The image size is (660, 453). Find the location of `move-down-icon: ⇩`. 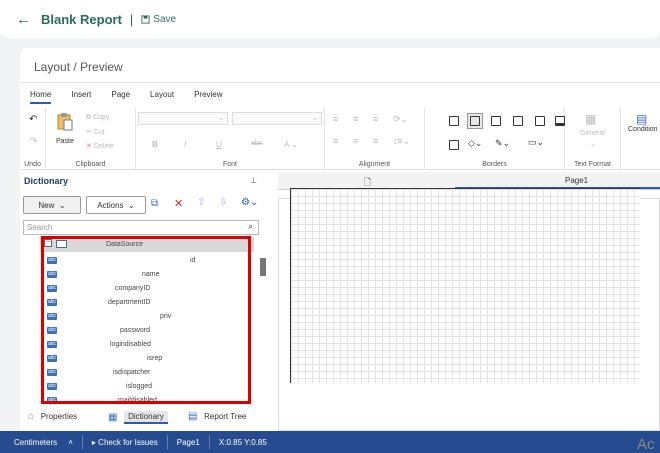

move-down-icon: ⇩ is located at coordinates (223, 202).